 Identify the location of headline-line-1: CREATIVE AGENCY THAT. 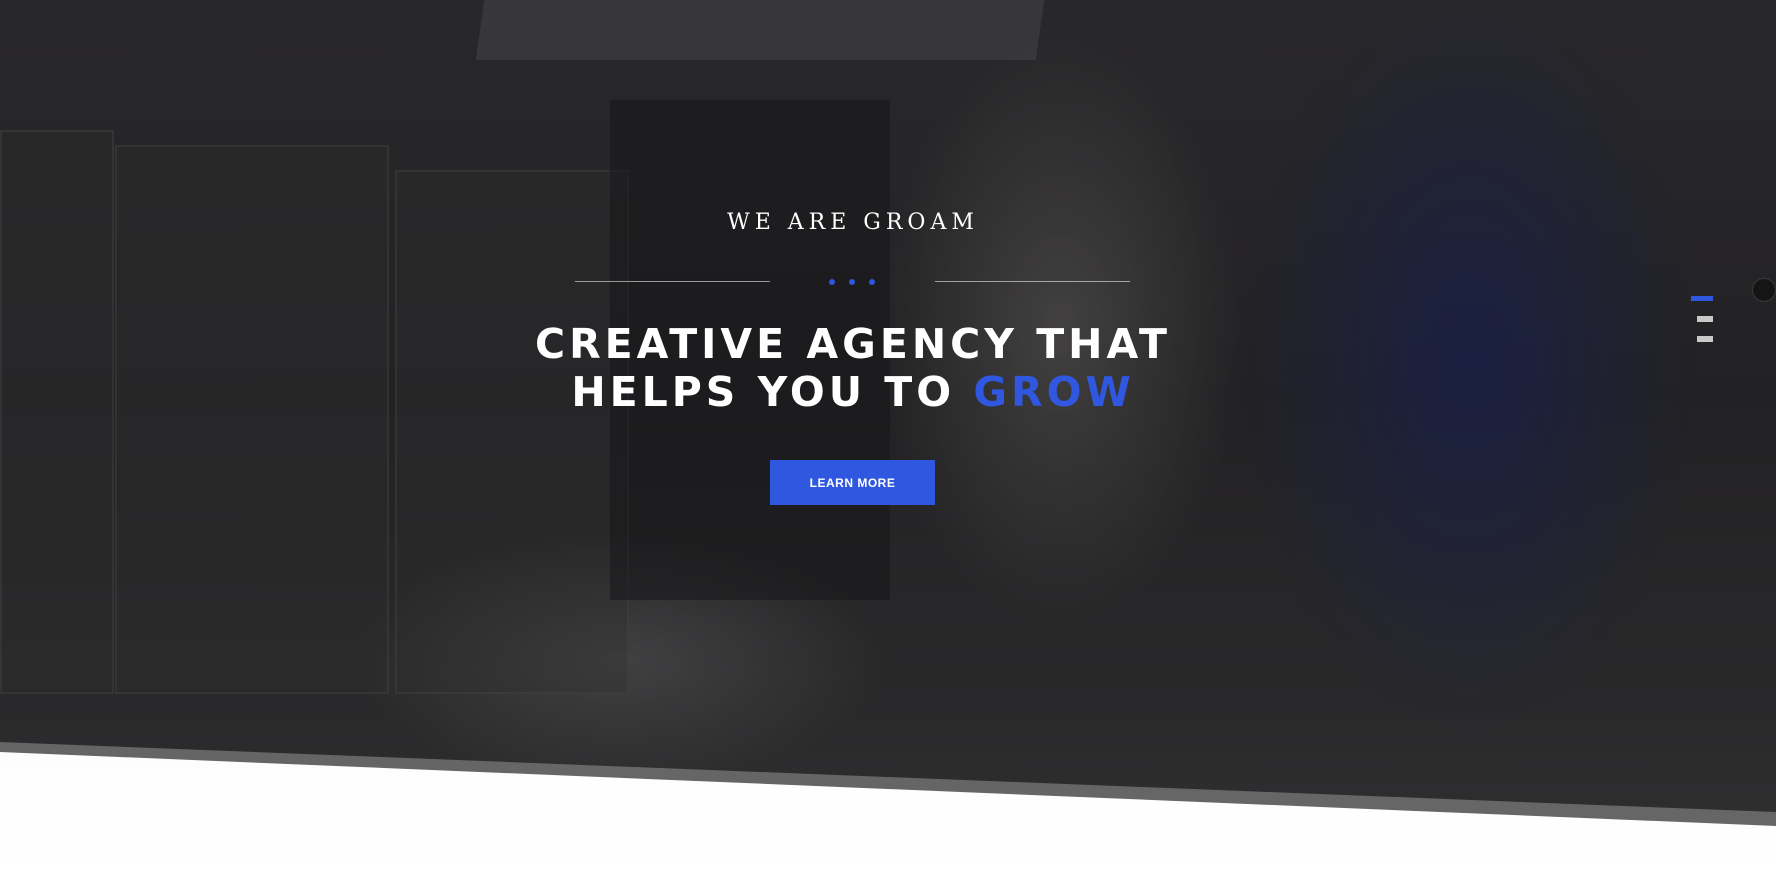
(852, 344).